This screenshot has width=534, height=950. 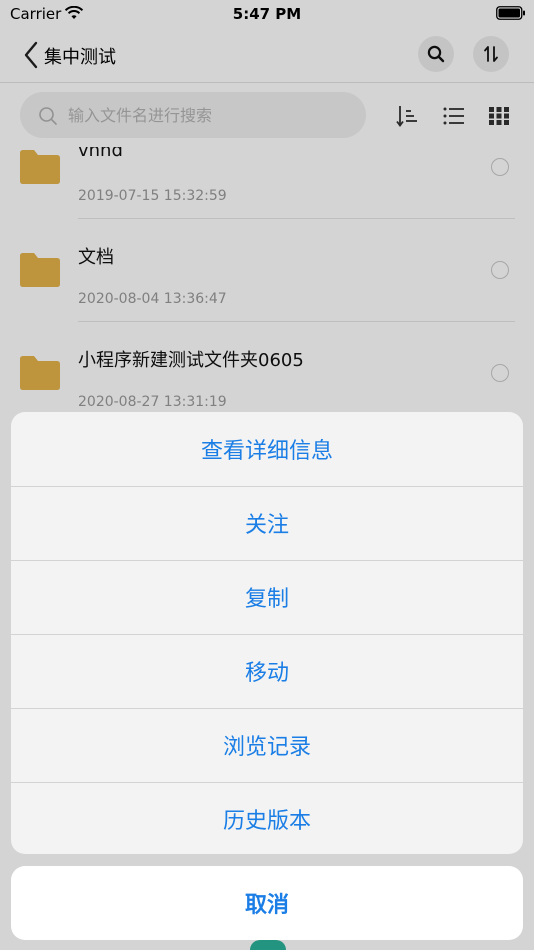 I want to click on cancel-button: 取消, so click(x=267, y=903).